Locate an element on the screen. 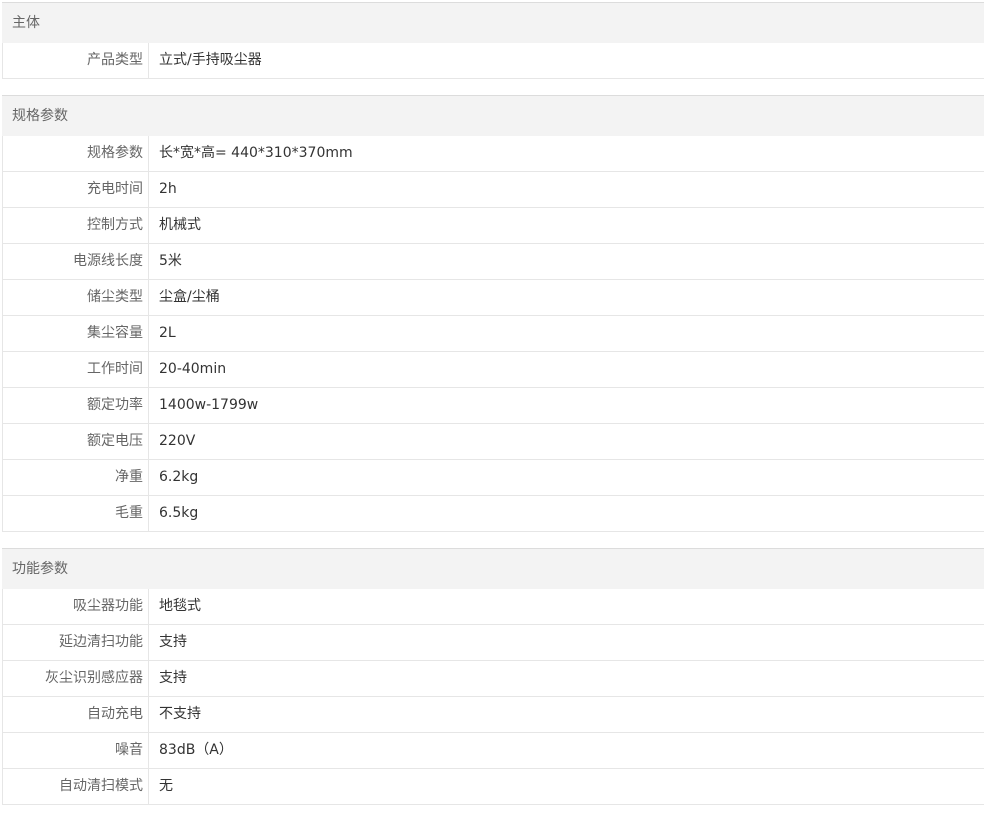 This screenshot has width=992, height=821. spec-value: 220V is located at coordinates (177, 441).